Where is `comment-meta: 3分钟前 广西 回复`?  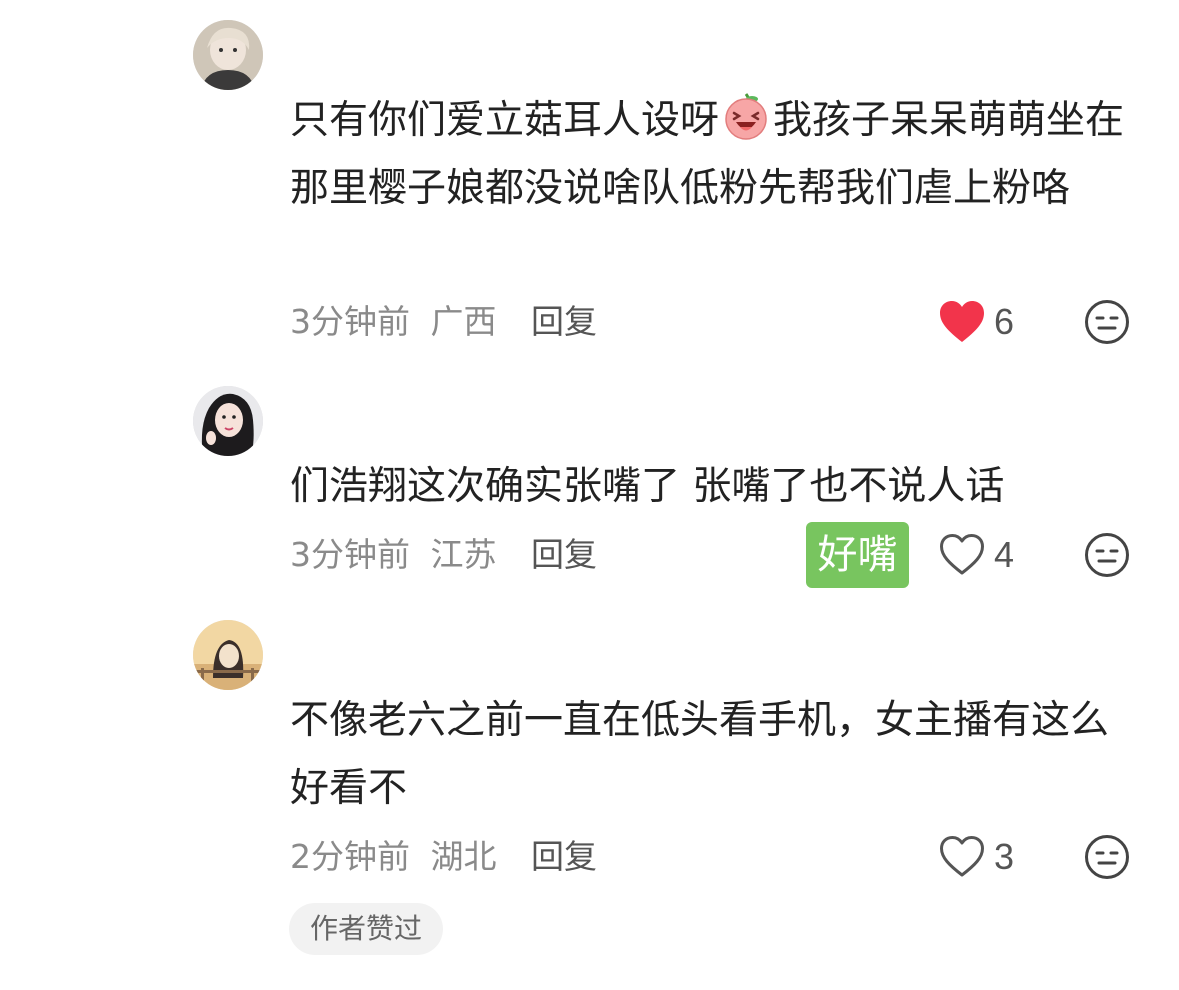 comment-meta: 3分钟前 广西 回复 is located at coordinates (443, 322).